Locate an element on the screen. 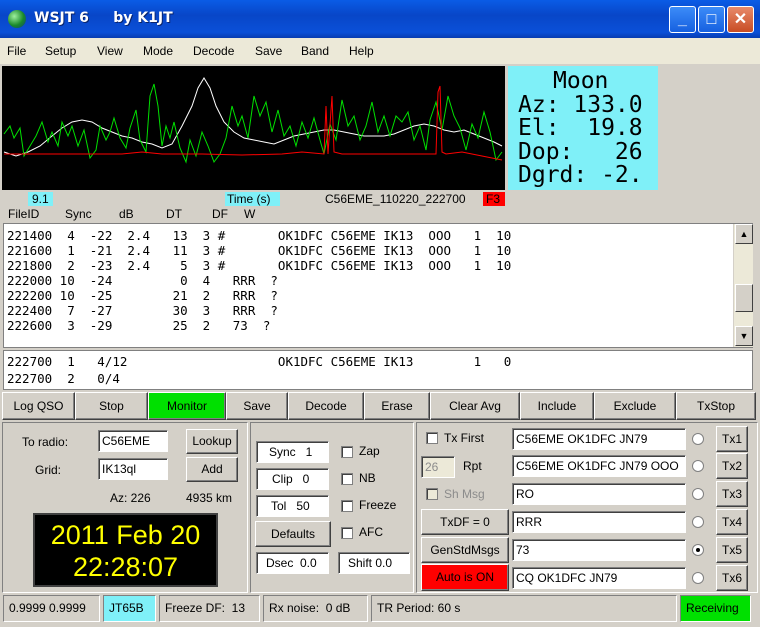  col-fileid: FileID is located at coordinates (24, 214).